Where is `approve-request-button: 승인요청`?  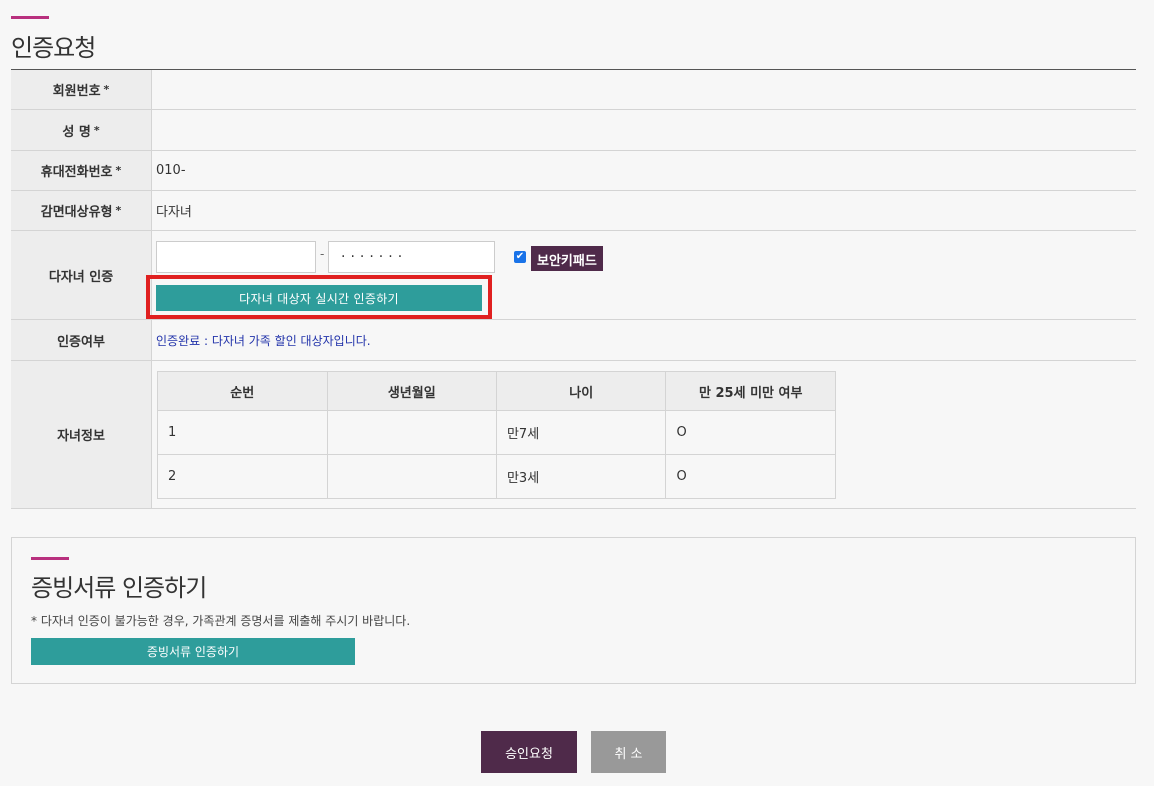 approve-request-button: 승인요청 is located at coordinates (529, 752).